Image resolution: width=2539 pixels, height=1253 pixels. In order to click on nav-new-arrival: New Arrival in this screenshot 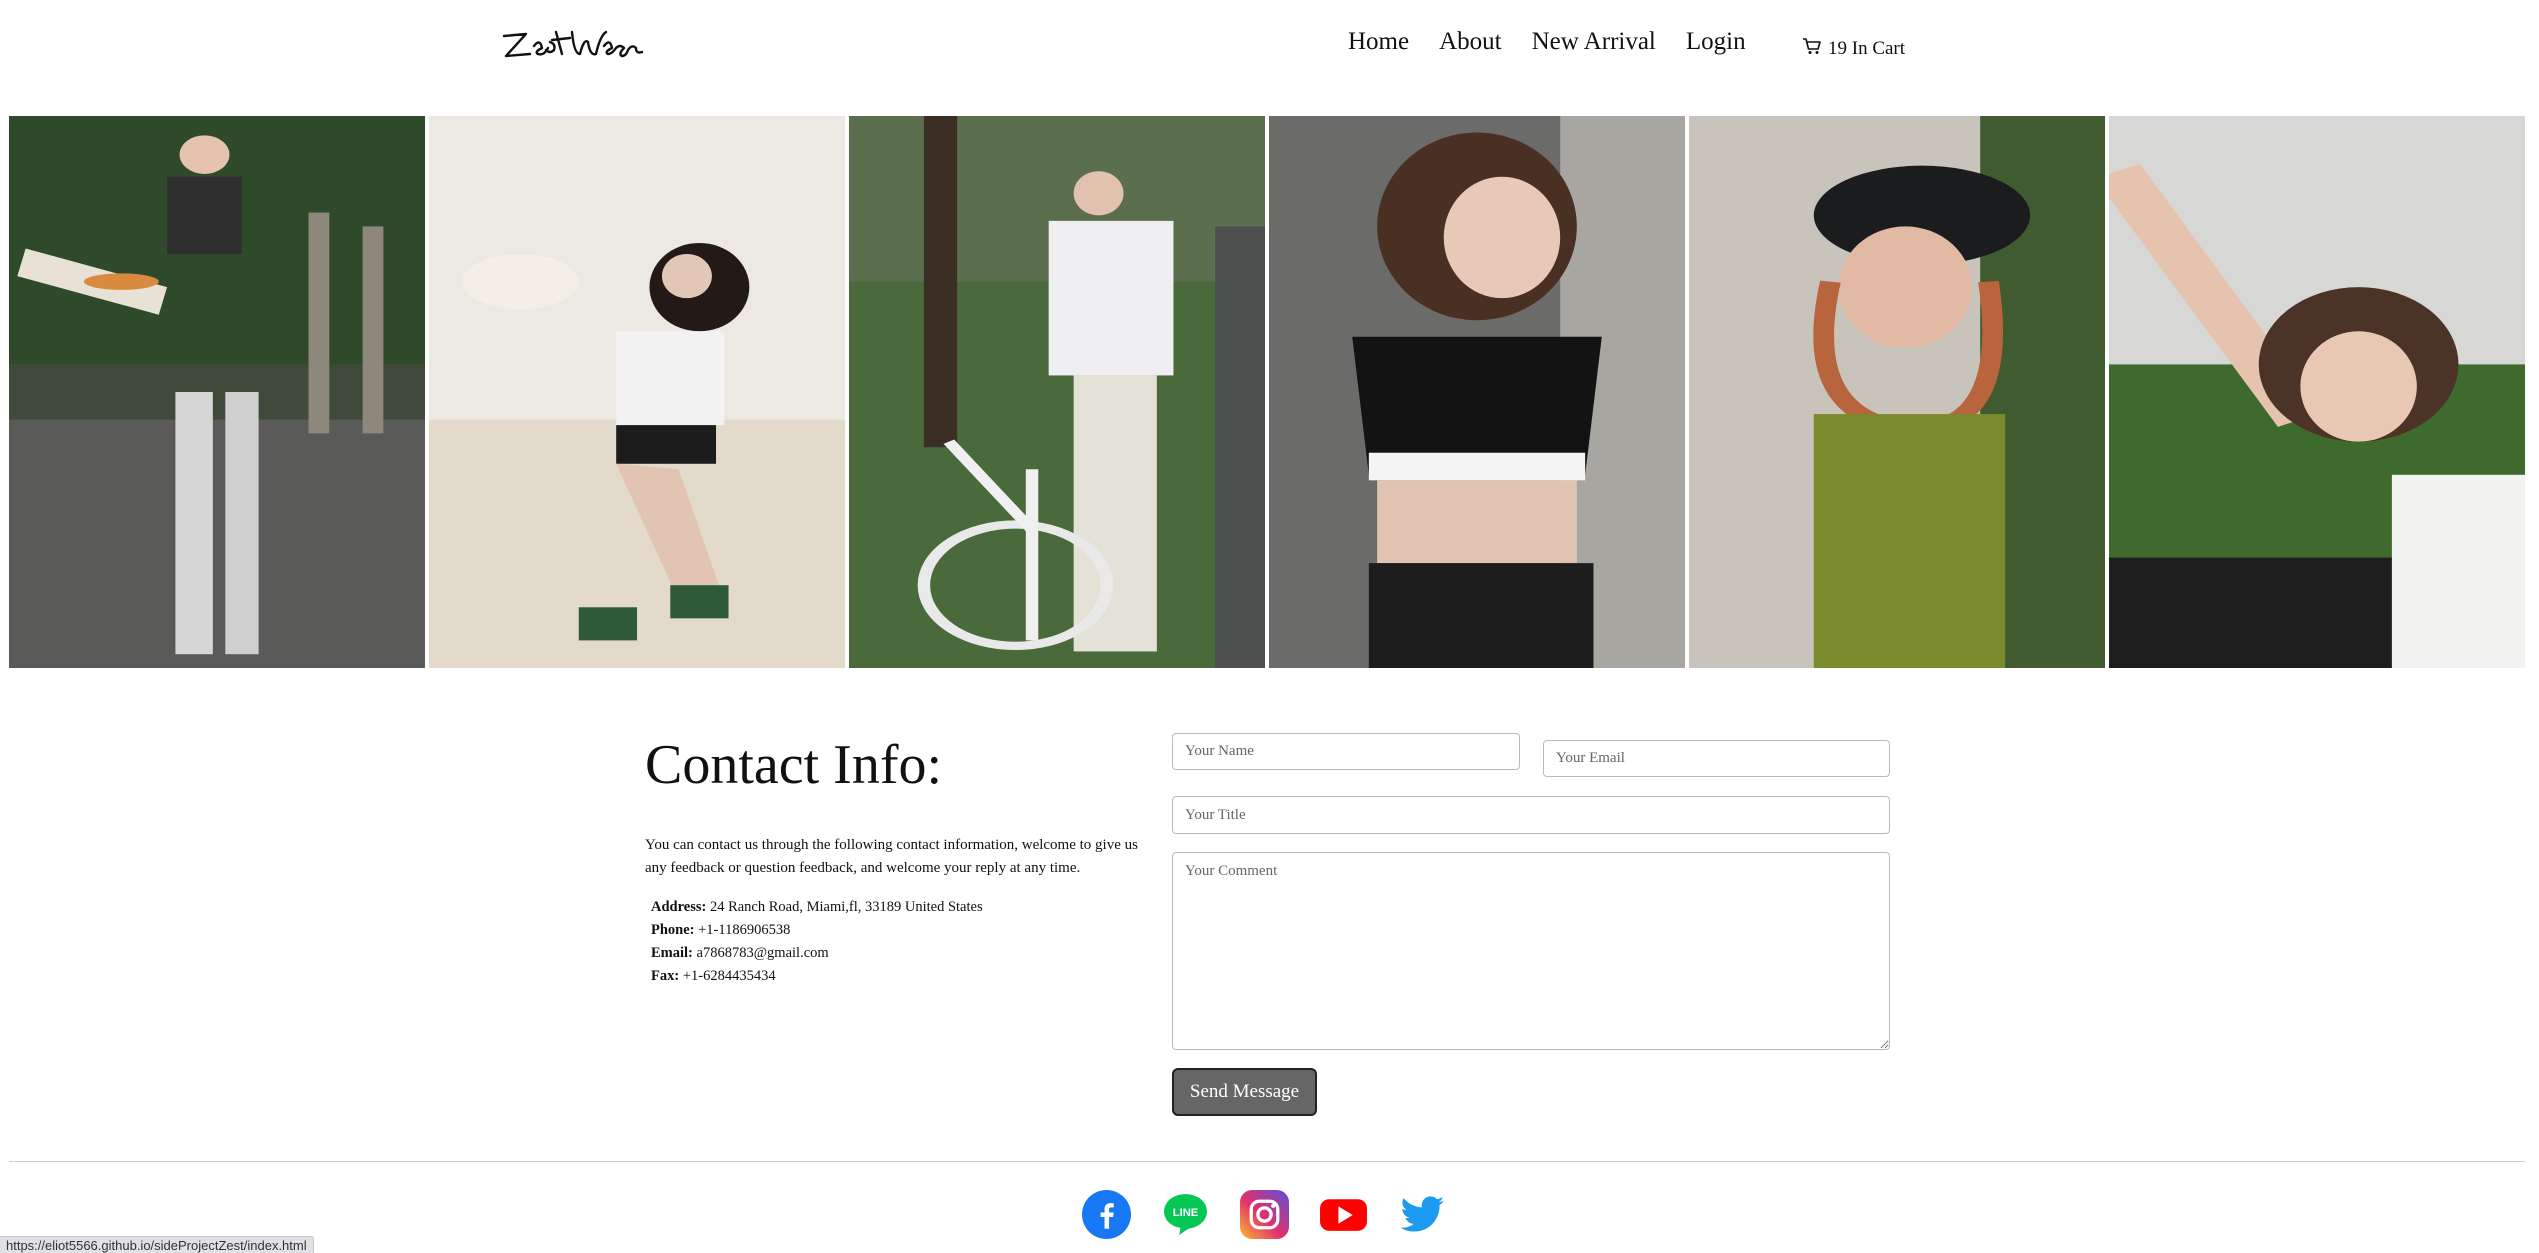, I will do `click(1594, 42)`.